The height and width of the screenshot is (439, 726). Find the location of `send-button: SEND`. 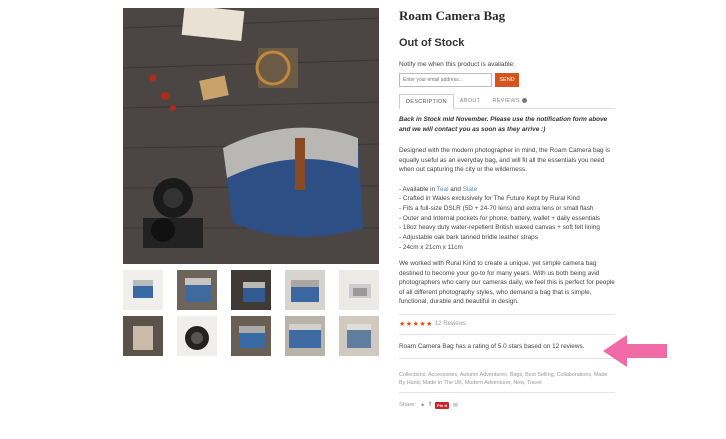

send-button: SEND is located at coordinates (507, 80).